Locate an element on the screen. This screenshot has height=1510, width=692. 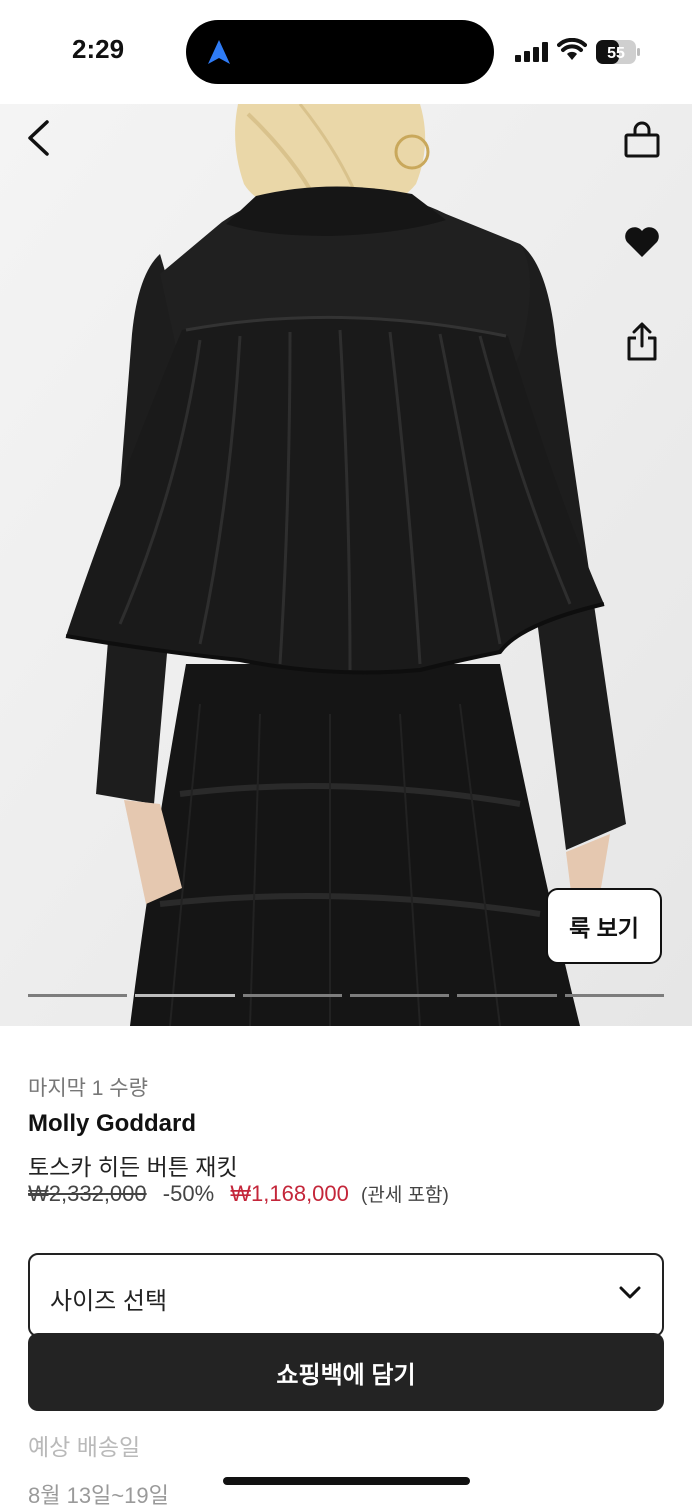
battery-level: 55 is located at coordinates (616, 53).